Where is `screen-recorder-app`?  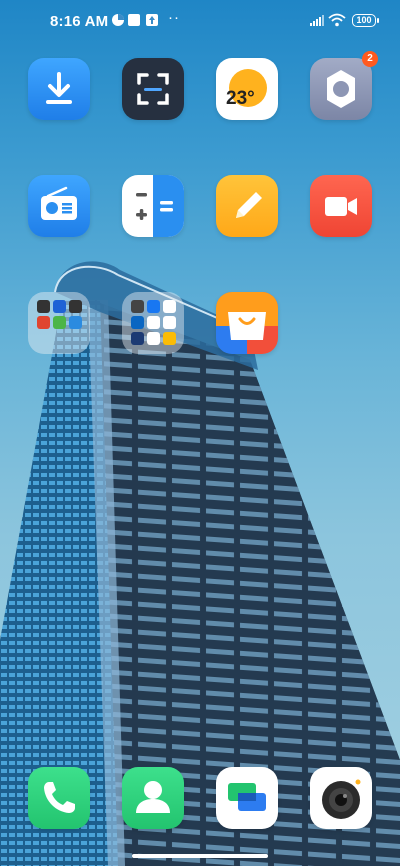
screen-recorder-app is located at coordinates (341, 206).